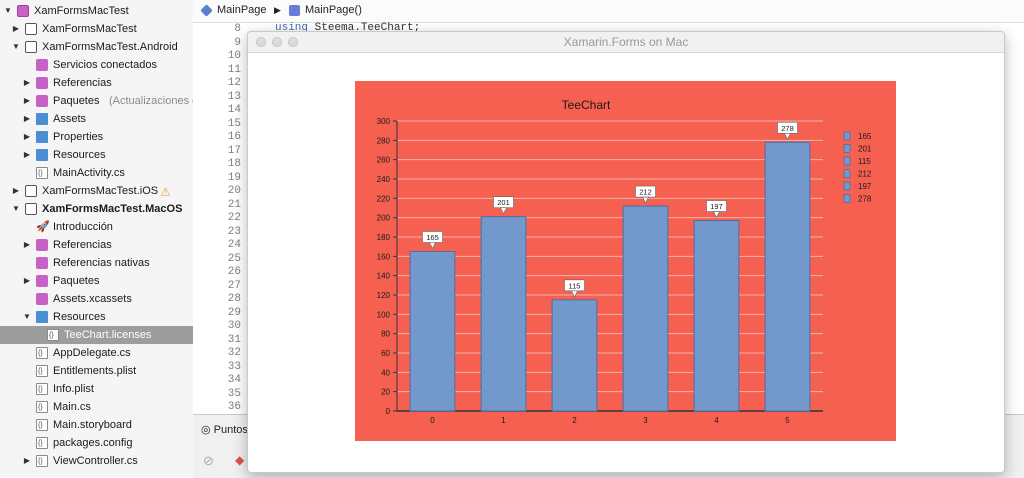 The width and height of the screenshot is (1024, 478). What do you see at coordinates (73, 389) in the screenshot?
I see `sidebar-item-label: Info.plist` at bounding box center [73, 389].